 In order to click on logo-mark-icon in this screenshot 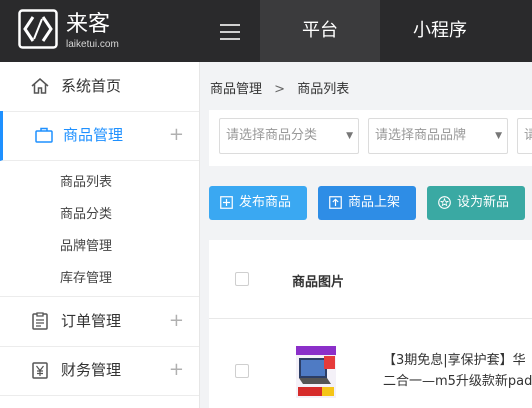, I will do `click(38, 29)`.